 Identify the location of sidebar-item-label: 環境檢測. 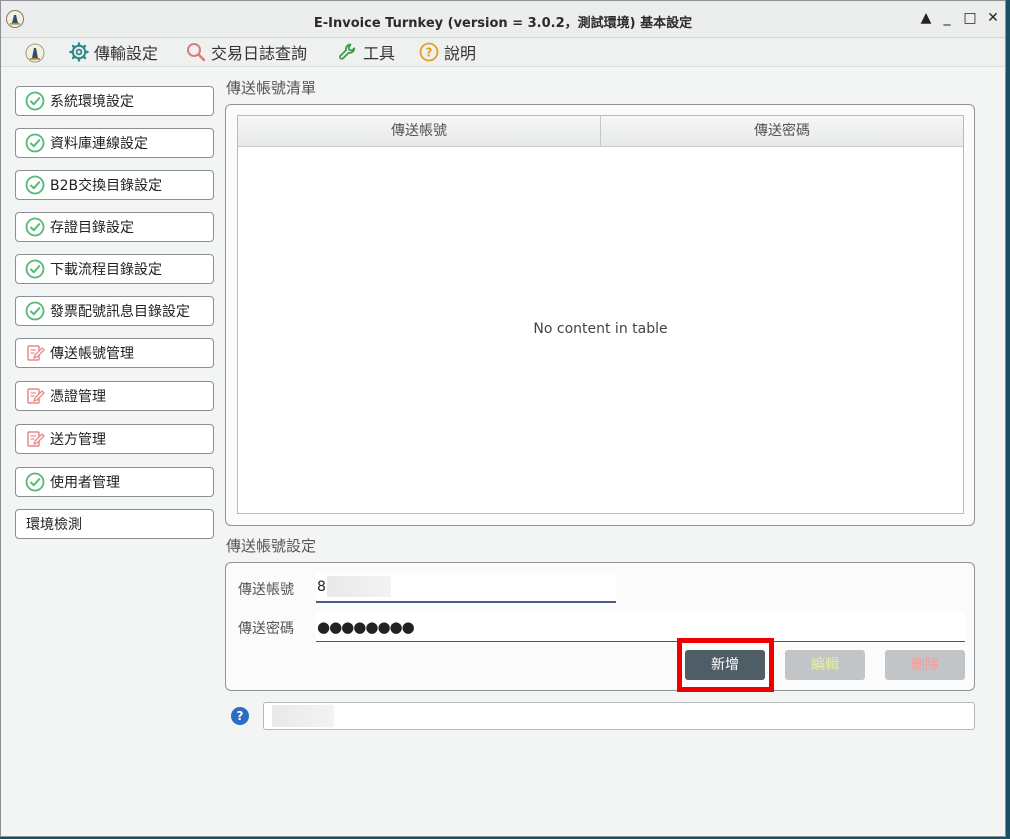
(54, 525).